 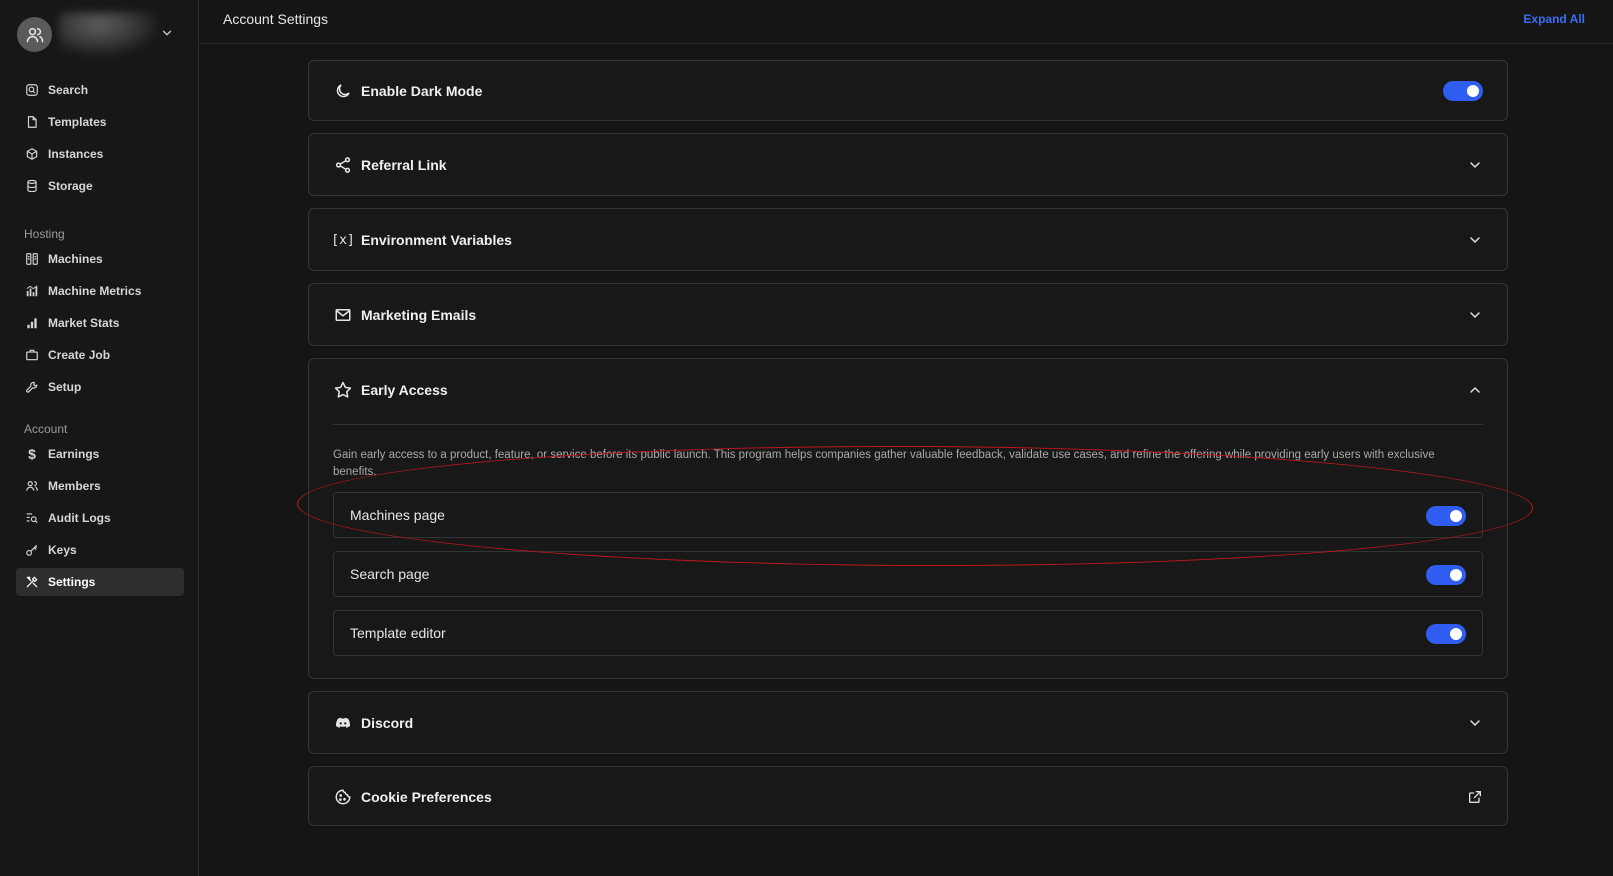 What do you see at coordinates (32, 259) in the screenshot?
I see `server-icon` at bounding box center [32, 259].